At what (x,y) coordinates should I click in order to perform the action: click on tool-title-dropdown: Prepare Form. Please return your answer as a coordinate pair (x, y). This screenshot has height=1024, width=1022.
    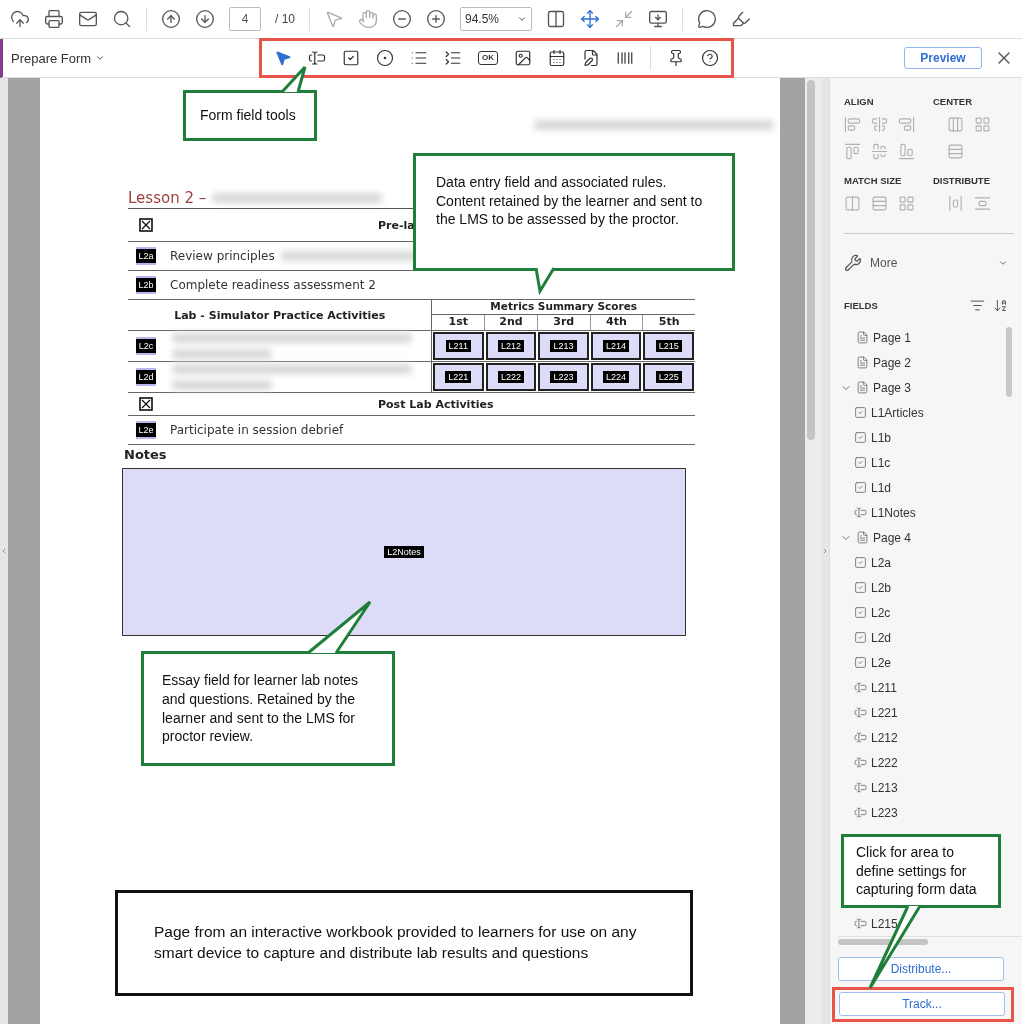
    Looking at the image, I should click on (135, 58).